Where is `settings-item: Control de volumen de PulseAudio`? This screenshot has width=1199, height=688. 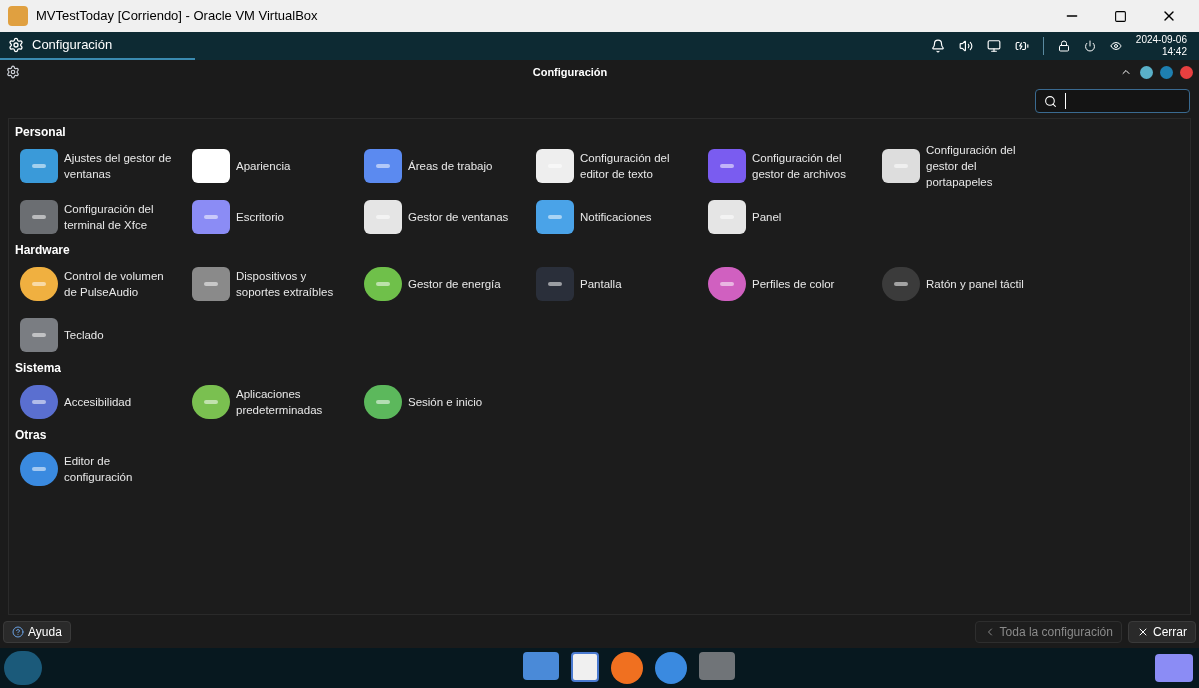 settings-item: Control de volumen de PulseAudio is located at coordinates (101, 283).